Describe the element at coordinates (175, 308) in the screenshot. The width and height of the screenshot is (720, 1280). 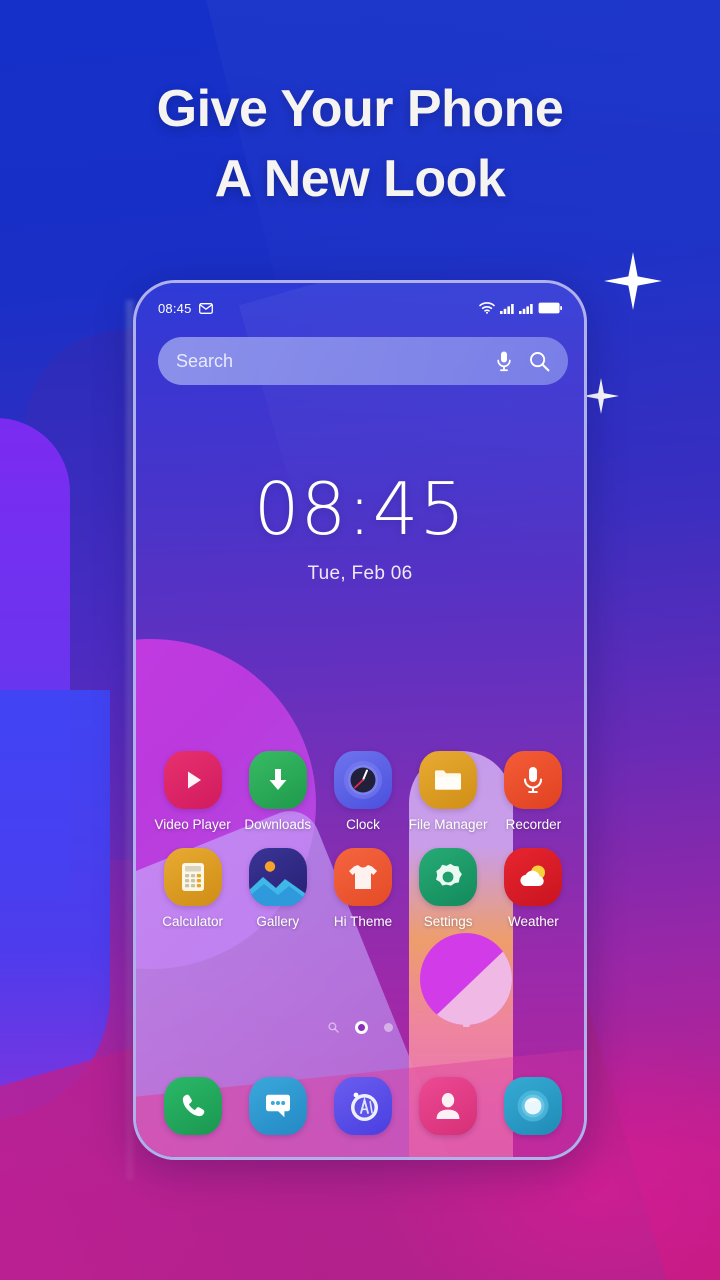
I see `status-bar-time: 08:45` at that location.